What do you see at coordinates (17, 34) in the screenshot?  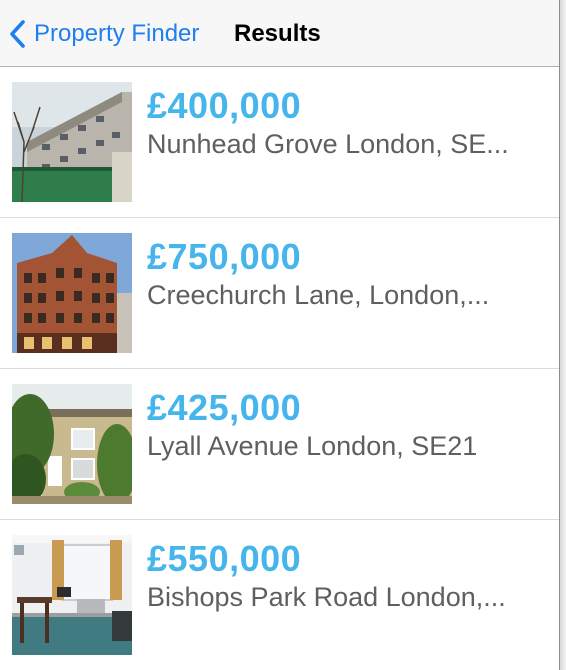 I see `chevron-left-icon` at bounding box center [17, 34].